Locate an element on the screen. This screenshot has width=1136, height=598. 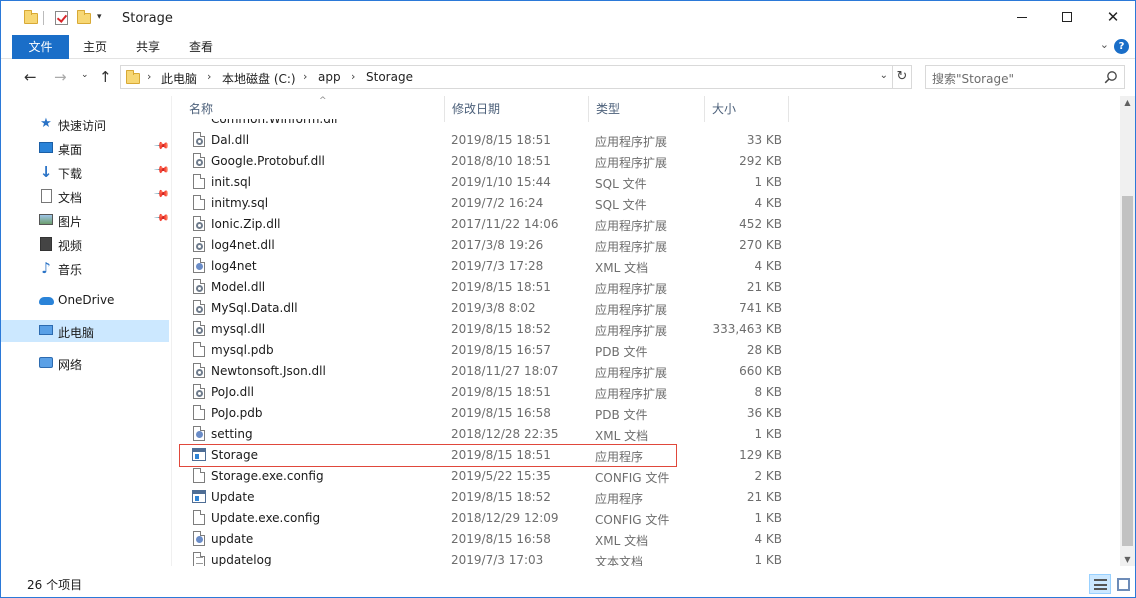
file-row: PoJo.dll 2019/8/15 18:51 应用程序扩展 8 KB is located at coordinates (481, 392).